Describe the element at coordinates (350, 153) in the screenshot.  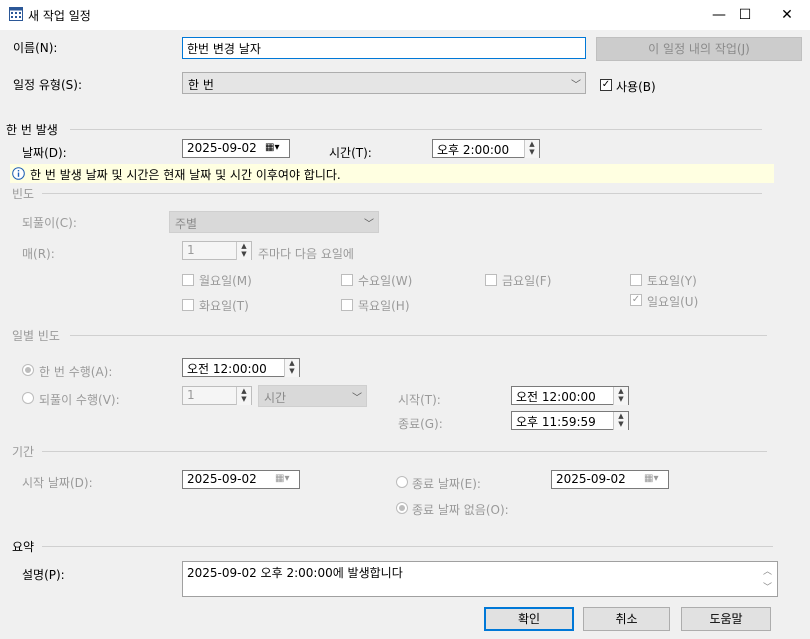
I see `time-label: 시간(T):` at that location.